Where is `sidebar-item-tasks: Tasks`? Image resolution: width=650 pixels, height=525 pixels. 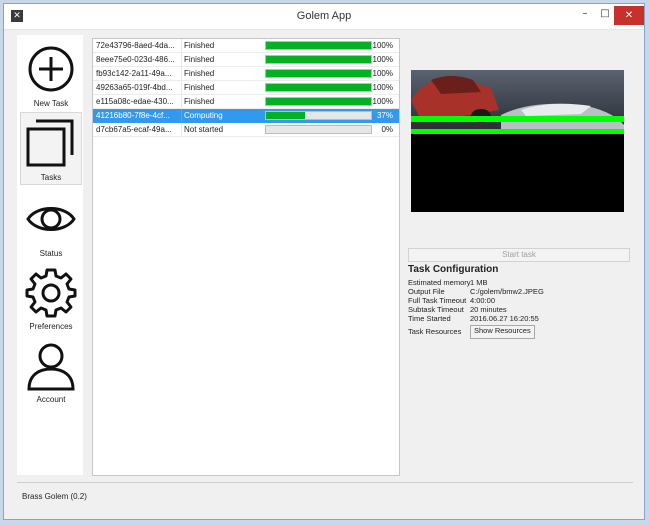
sidebar-item-tasks: Tasks is located at coordinates (51, 148).